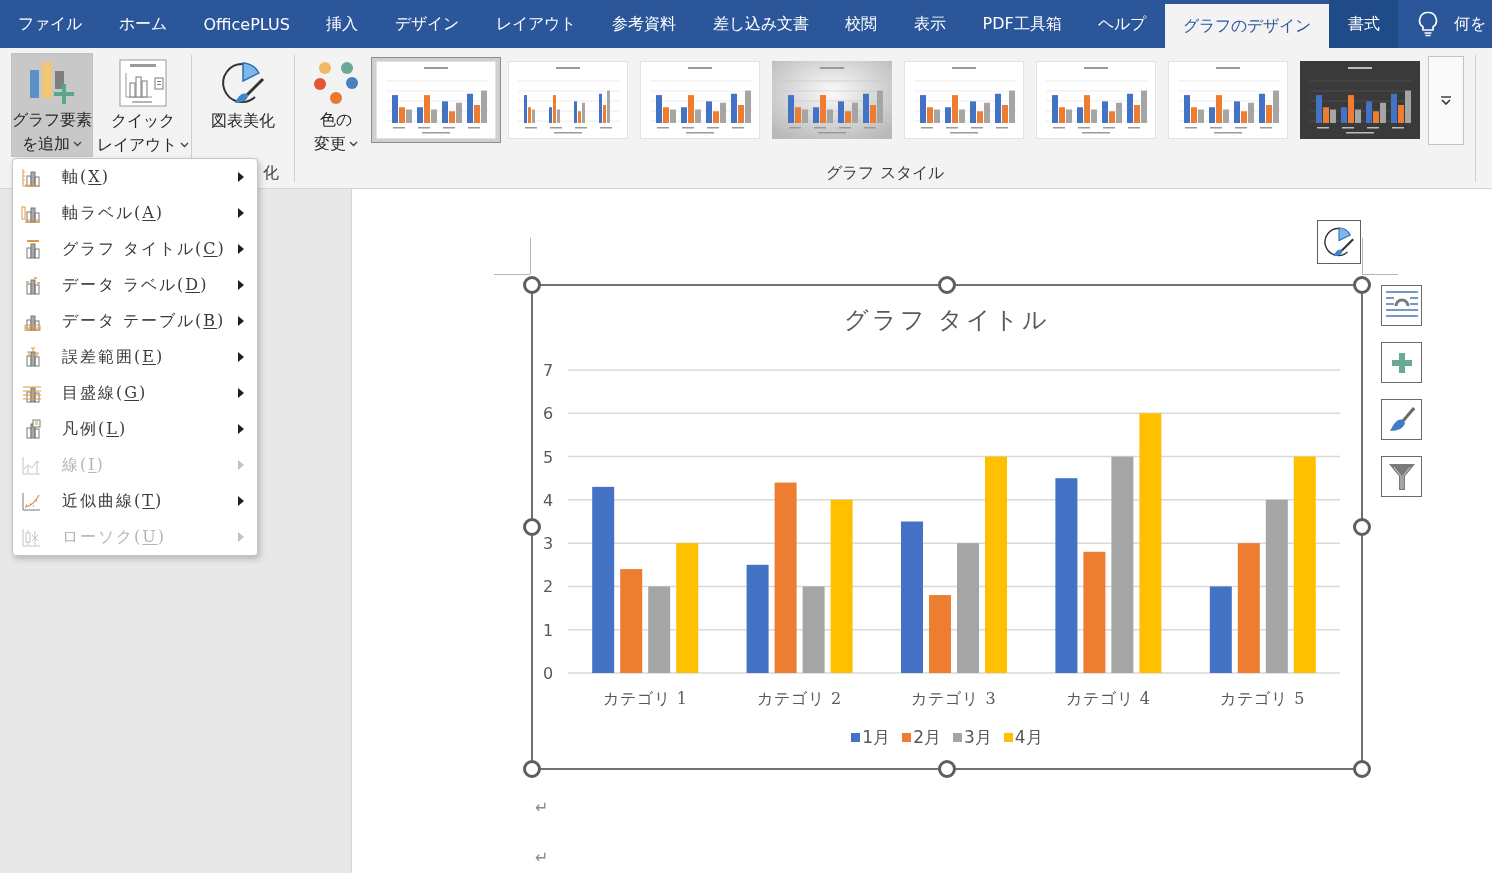 This screenshot has width=1492, height=873. What do you see at coordinates (342, 24) in the screenshot?
I see `ribbon-tab: 挿入` at bounding box center [342, 24].